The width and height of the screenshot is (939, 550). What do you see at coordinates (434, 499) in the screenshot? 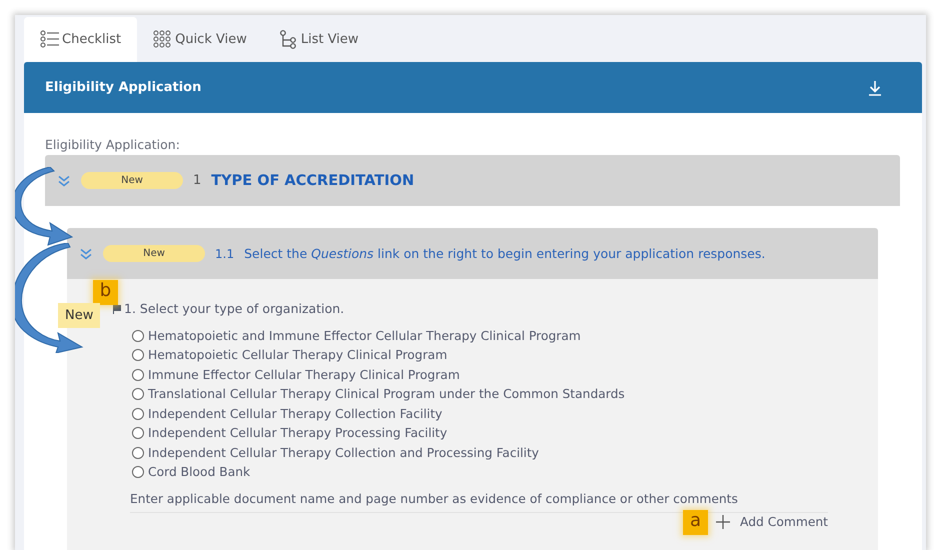
I see `comment-prompt: Enter applicable document name and page number as evidence of compliance or other comments` at bounding box center [434, 499].